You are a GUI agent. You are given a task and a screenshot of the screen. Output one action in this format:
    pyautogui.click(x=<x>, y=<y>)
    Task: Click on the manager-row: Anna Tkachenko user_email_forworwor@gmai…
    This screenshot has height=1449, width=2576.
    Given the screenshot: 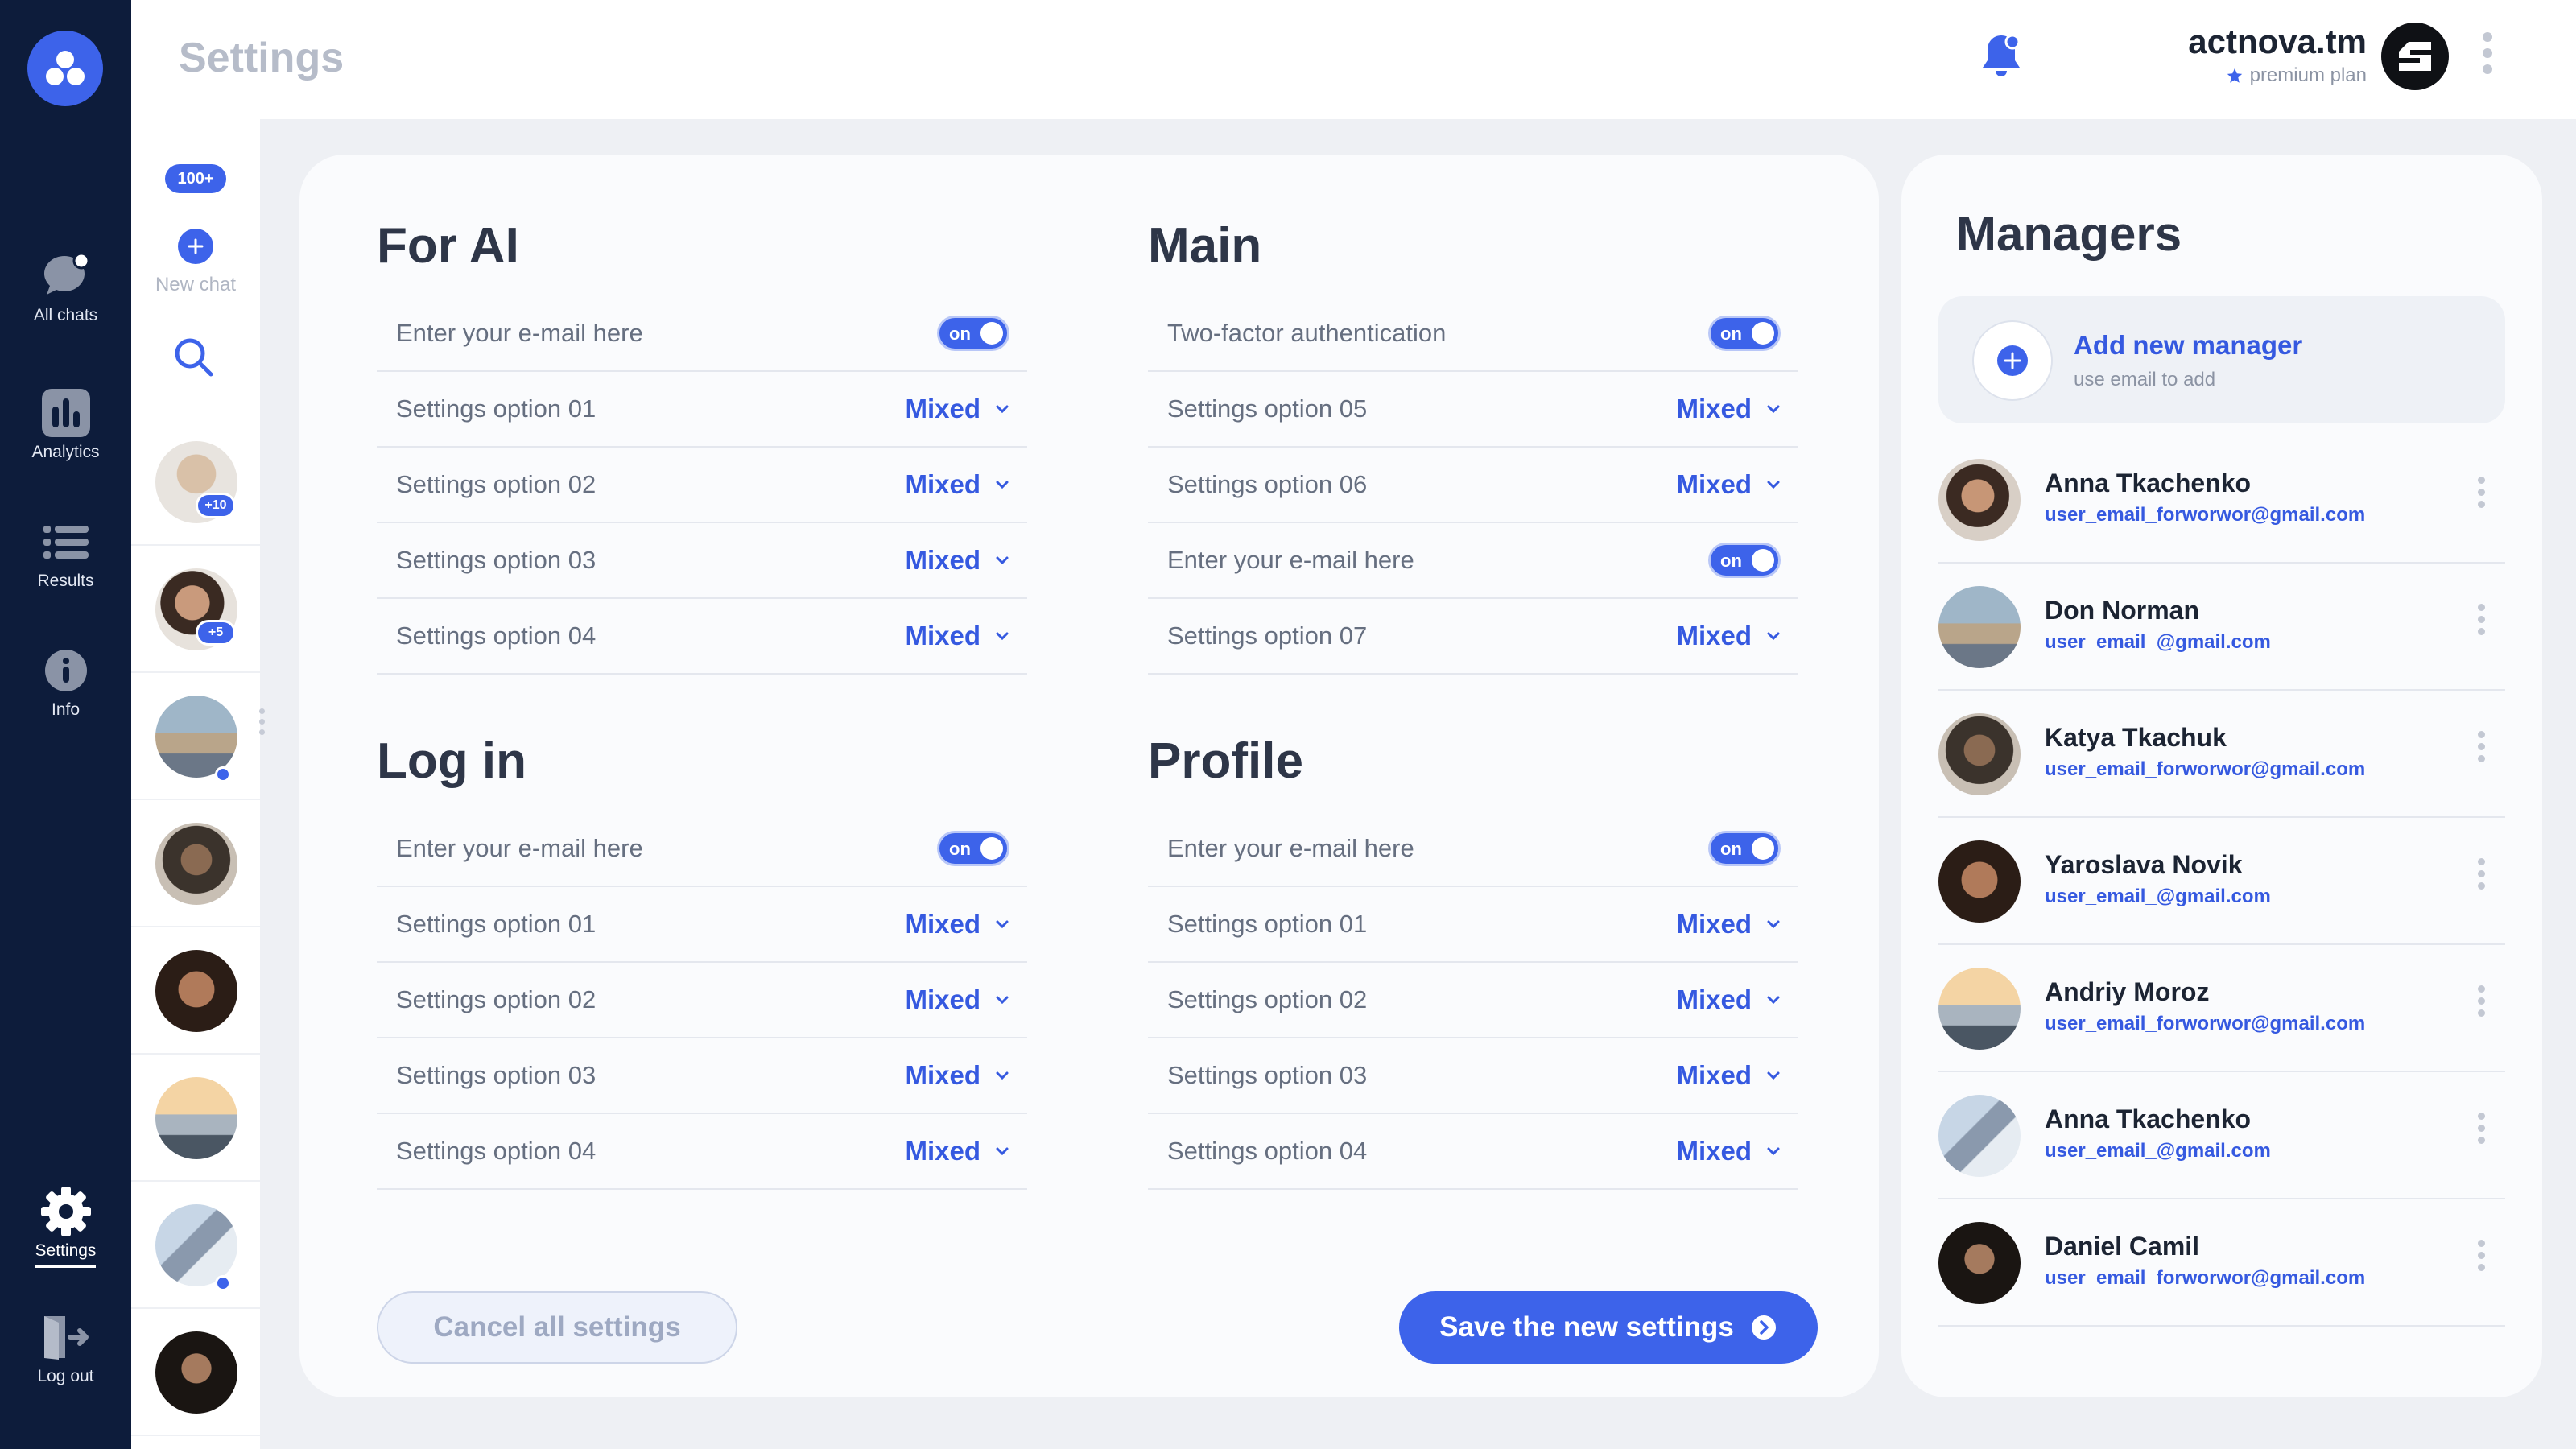 What is the action you would take?
    pyautogui.click(x=2221, y=500)
    